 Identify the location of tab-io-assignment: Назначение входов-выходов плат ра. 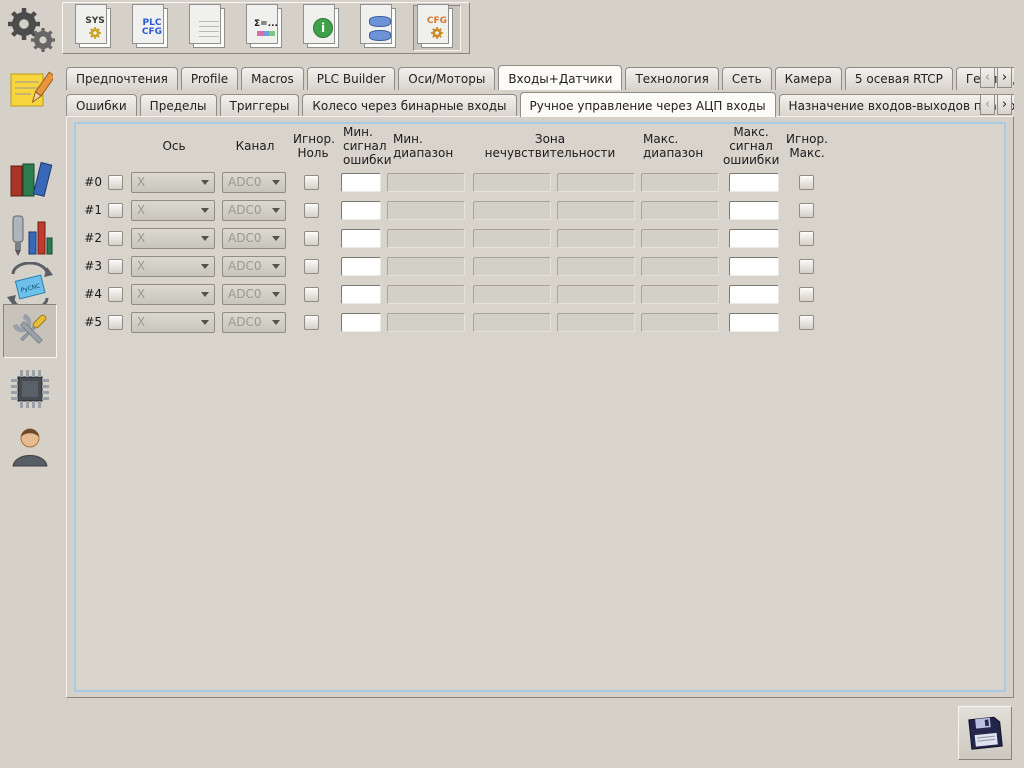
(896, 105).